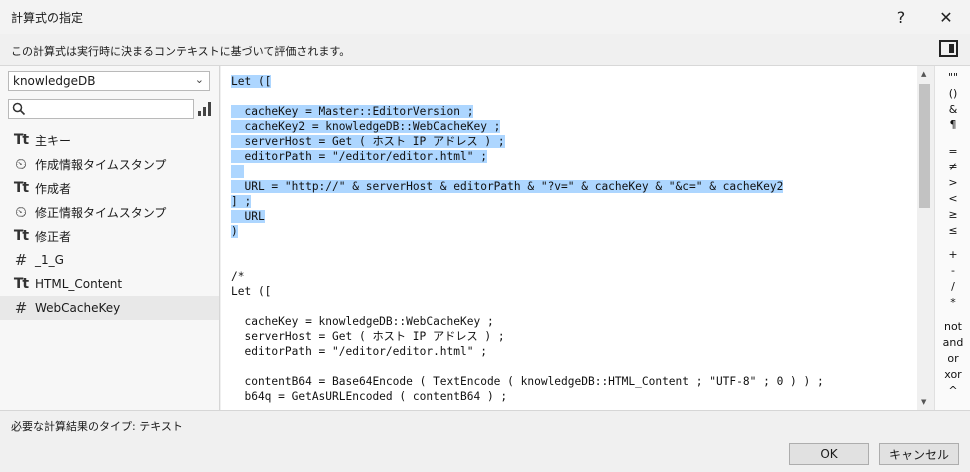 Image resolution: width=970 pixels, height=472 pixels. I want to click on title-bar: 計算式の指定 ? ✕, so click(485, 17).